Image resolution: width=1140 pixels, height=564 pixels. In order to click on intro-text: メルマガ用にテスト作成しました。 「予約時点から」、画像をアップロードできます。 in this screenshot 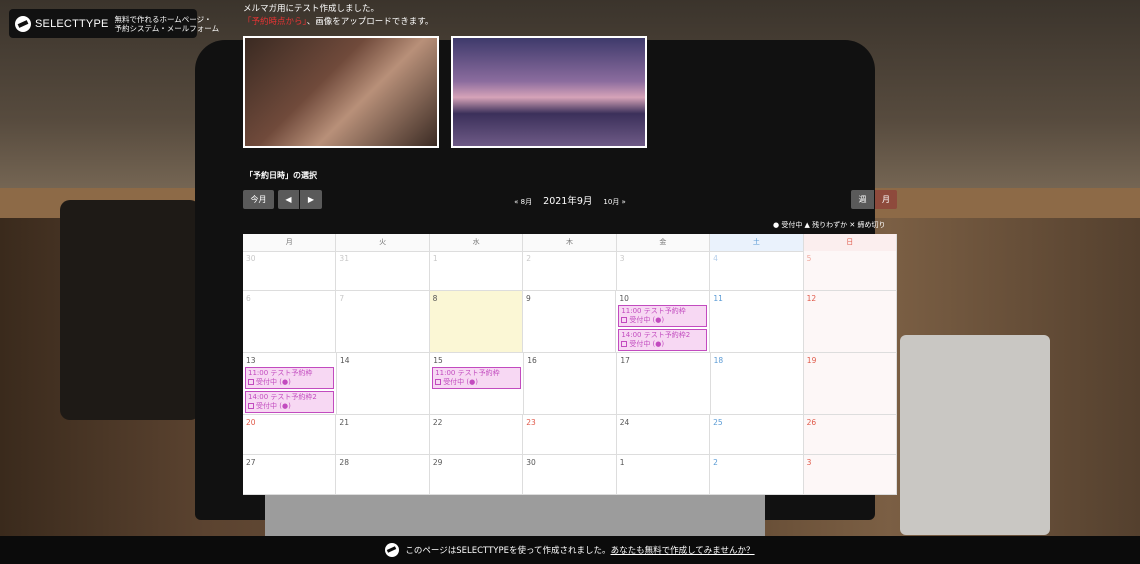, I will do `click(338, 15)`.